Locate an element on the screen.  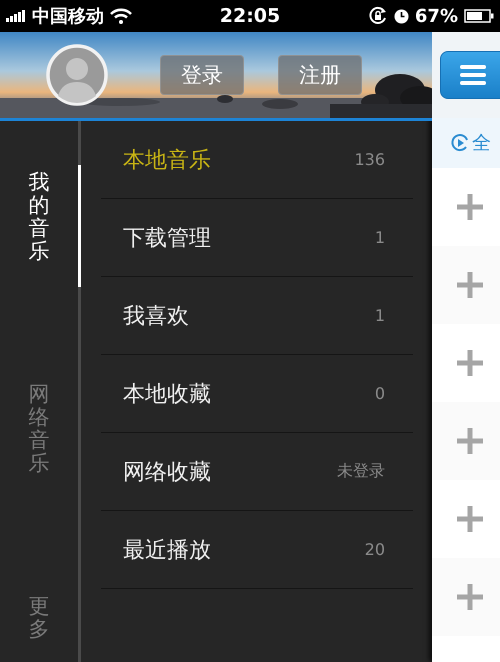
menu-button is located at coordinates (470, 75).